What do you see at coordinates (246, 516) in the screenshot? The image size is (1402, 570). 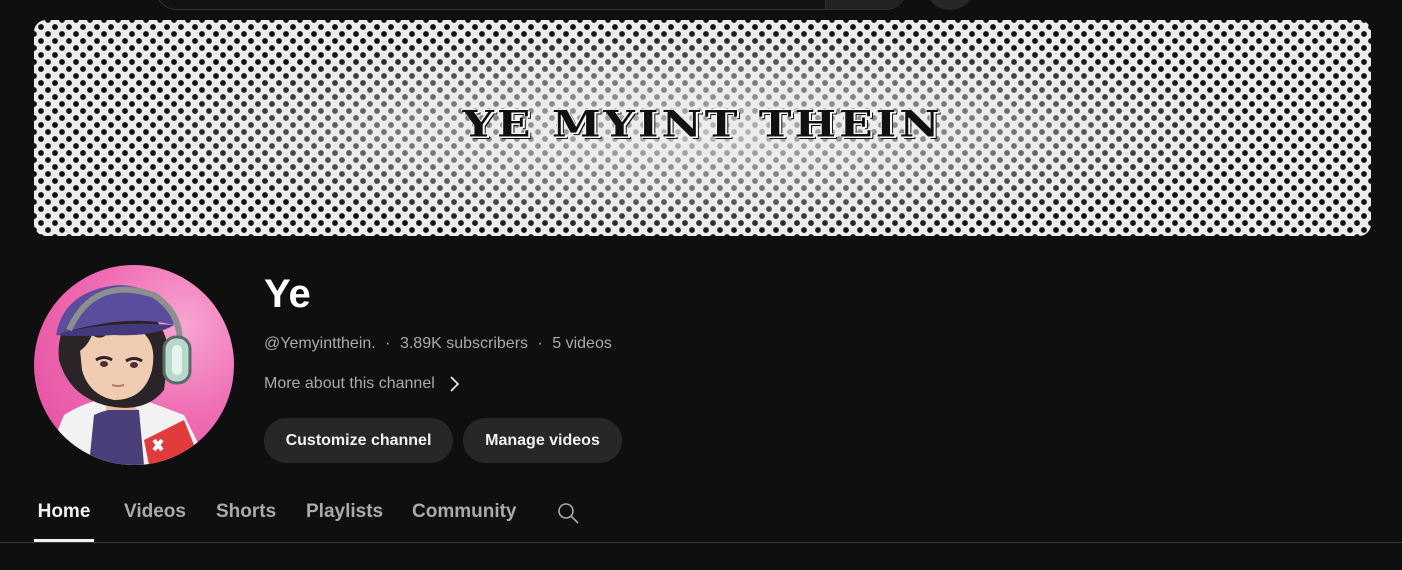 I see `tab-shorts: Shorts` at bounding box center [246, 516].